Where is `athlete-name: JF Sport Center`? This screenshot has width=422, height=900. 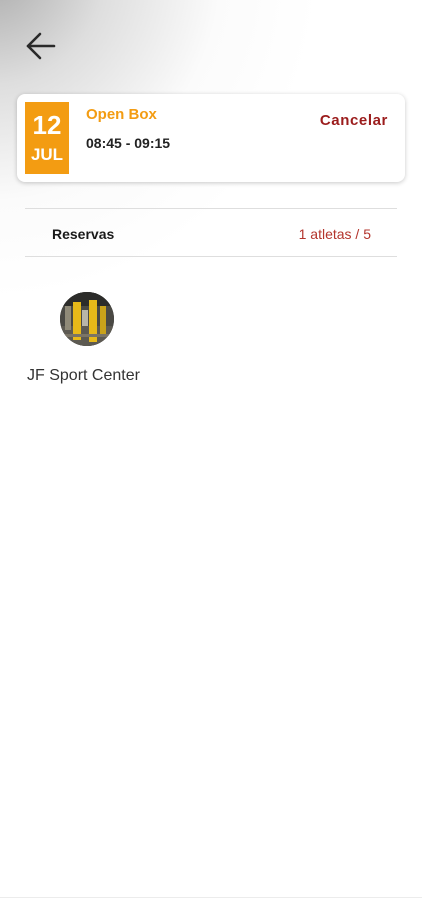 athlete-name: JF Sport Center is located at coordinates (83, 375).